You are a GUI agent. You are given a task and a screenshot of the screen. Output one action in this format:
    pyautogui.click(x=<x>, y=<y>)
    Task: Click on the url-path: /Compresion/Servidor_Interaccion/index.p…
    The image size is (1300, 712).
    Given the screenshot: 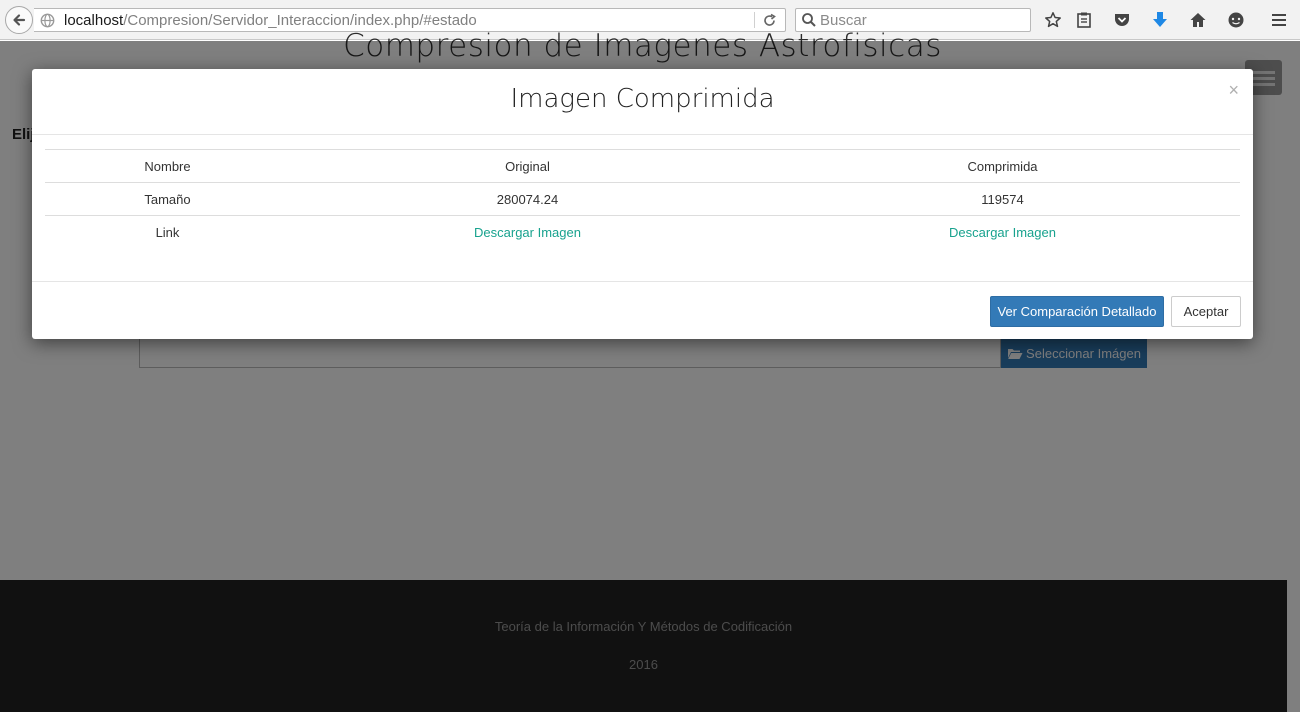 What is the action you would take?
    pyautogui.click(x=300, y=20)
    